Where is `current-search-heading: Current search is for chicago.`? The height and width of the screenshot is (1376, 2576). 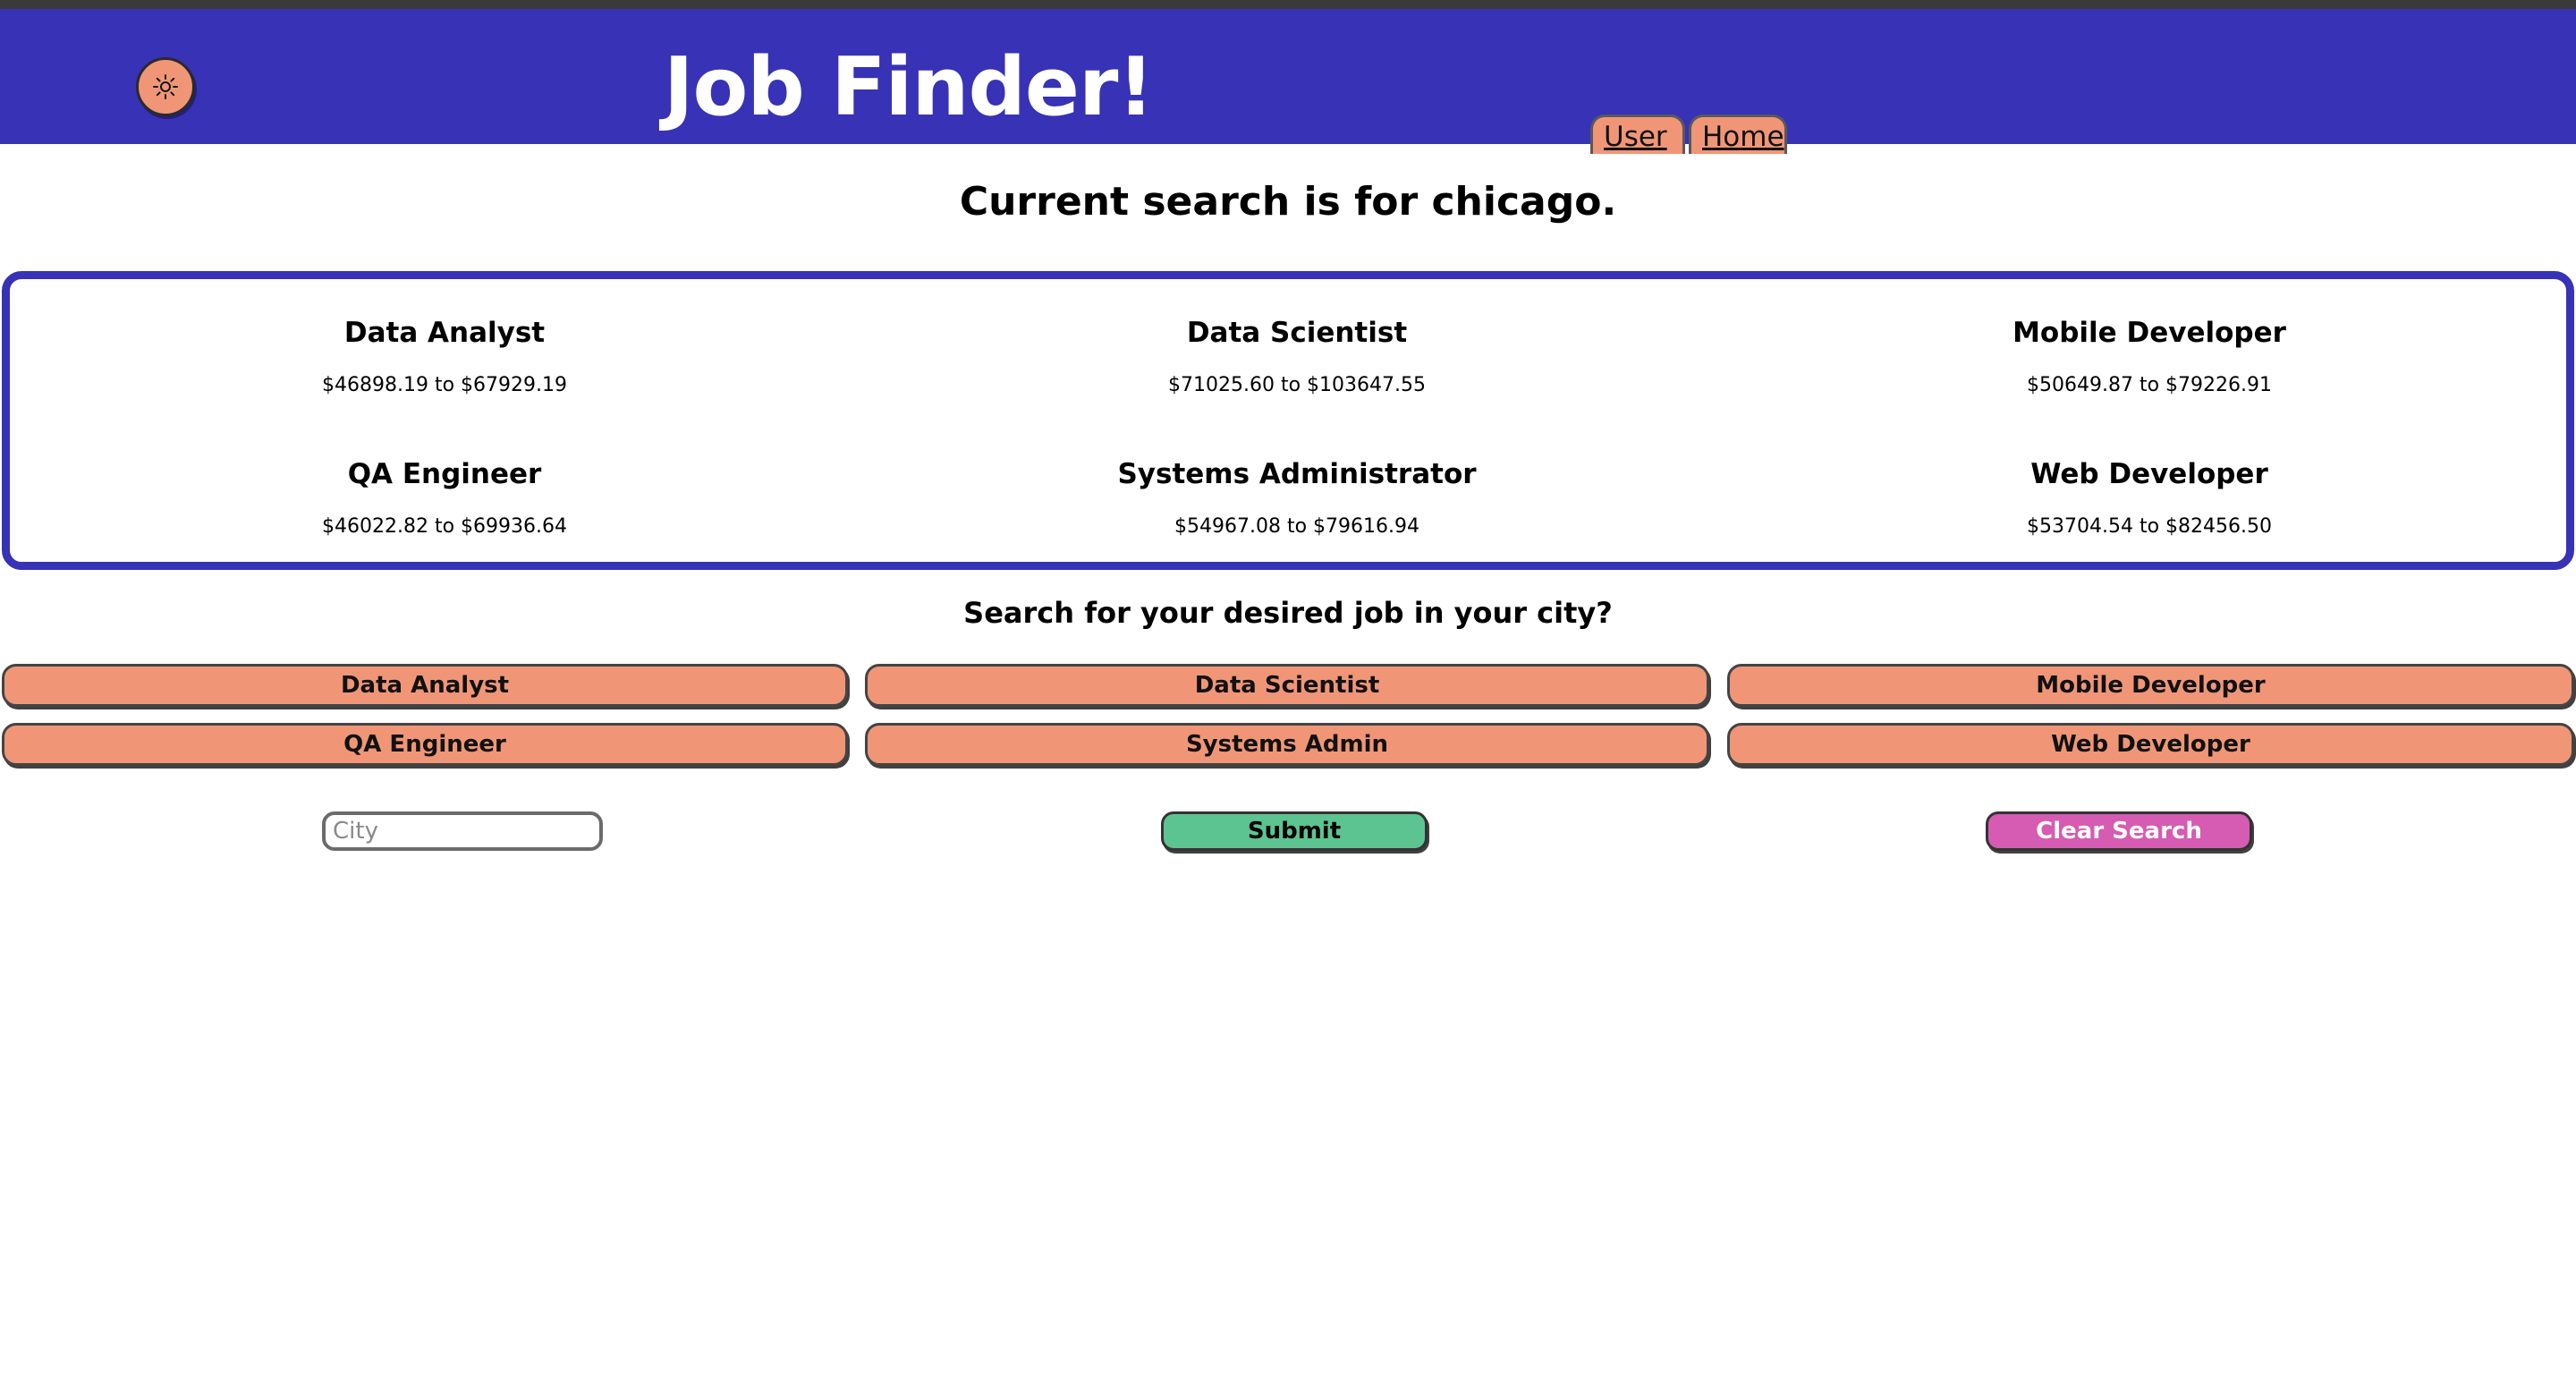 current-search-heading: Current search is for chicago. is located at coordinates (1288, 202).